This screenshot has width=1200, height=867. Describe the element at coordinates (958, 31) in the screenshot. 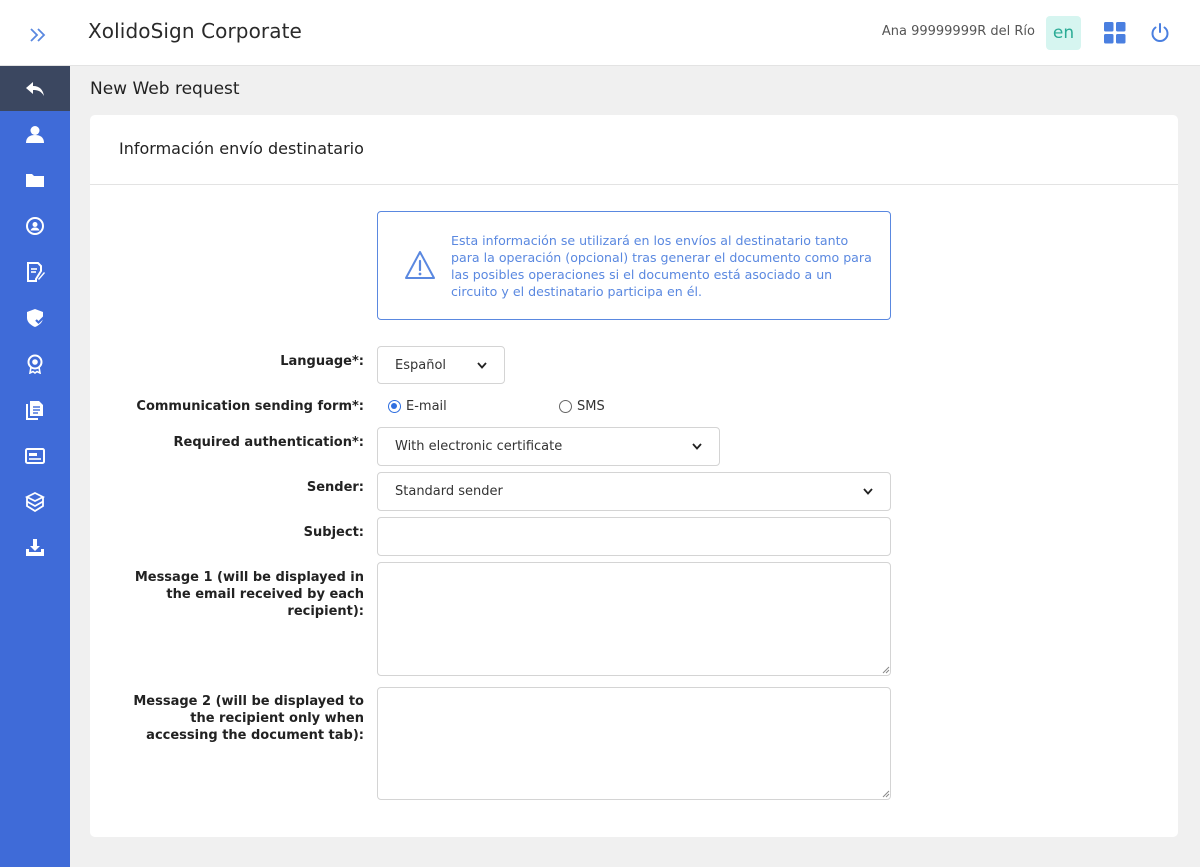

I see `user-name: Ana 99999999R del Río` at that location.